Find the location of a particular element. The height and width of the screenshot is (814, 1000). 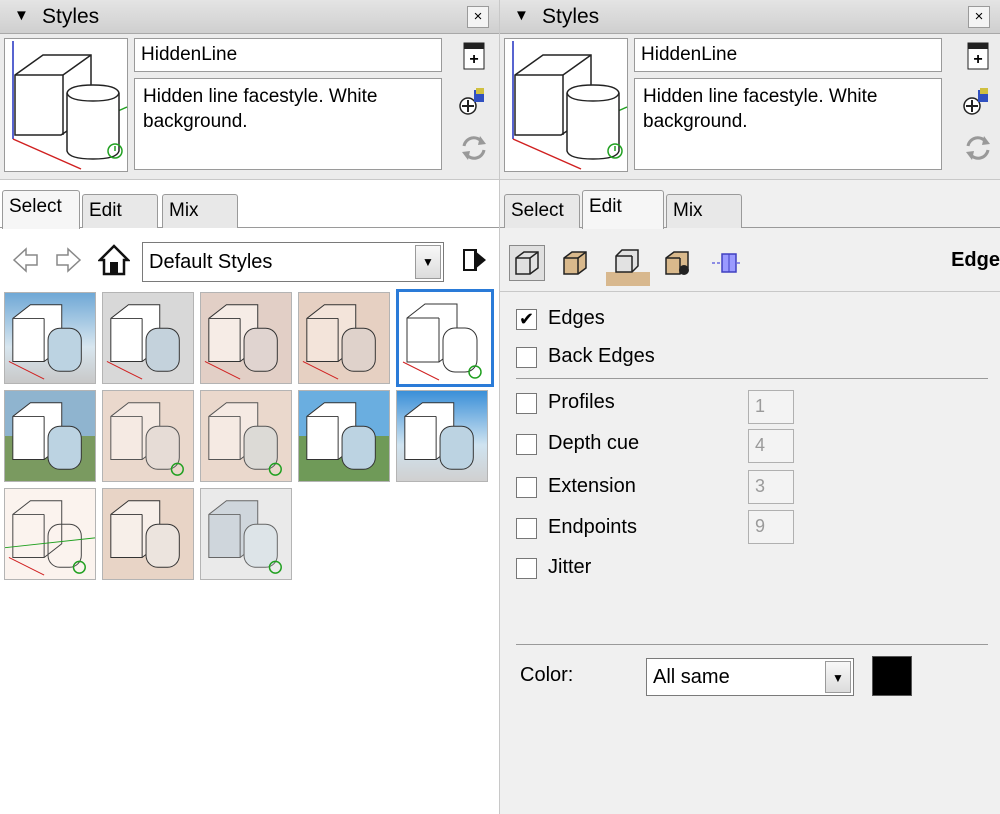

style-thumb-5-selected is located at coordinates (445, 338).